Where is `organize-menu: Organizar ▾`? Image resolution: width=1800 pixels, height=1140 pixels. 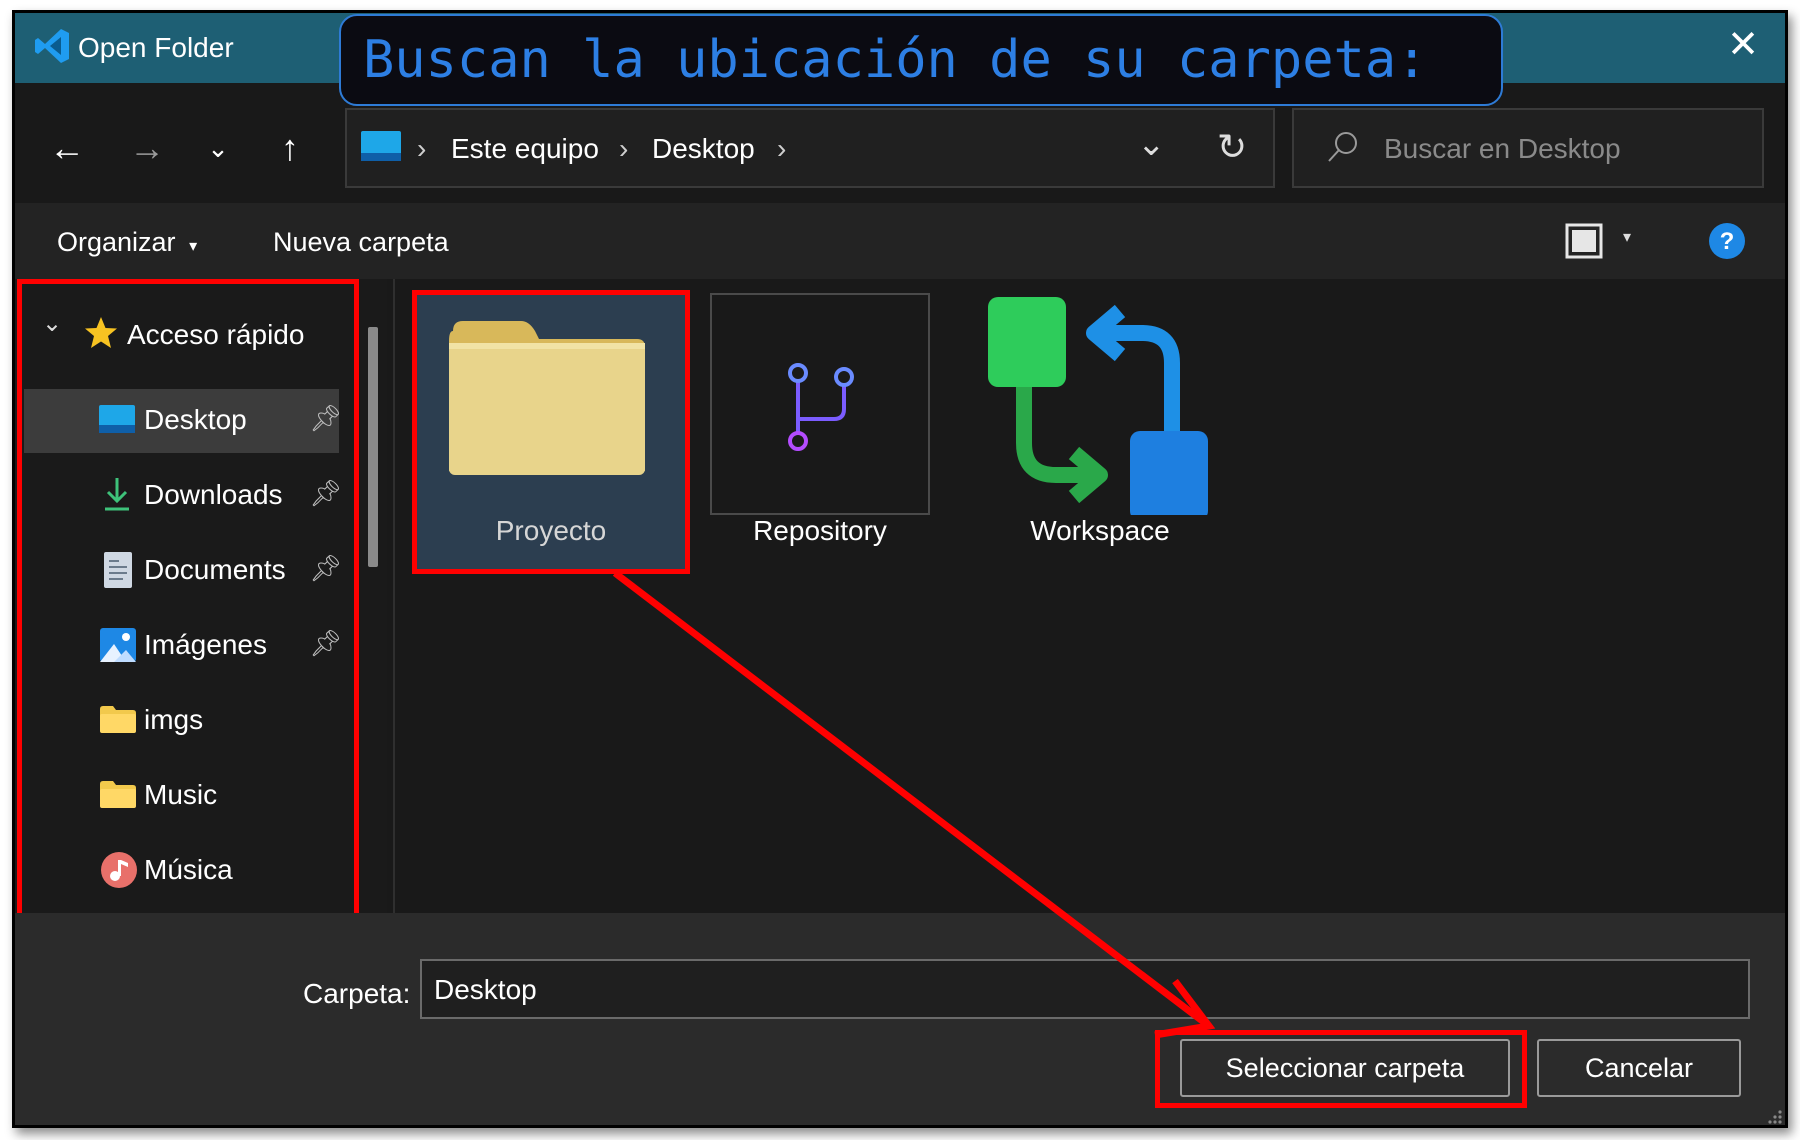
organize-menu: Organizar ▾ is located at coordinates (127, 242).